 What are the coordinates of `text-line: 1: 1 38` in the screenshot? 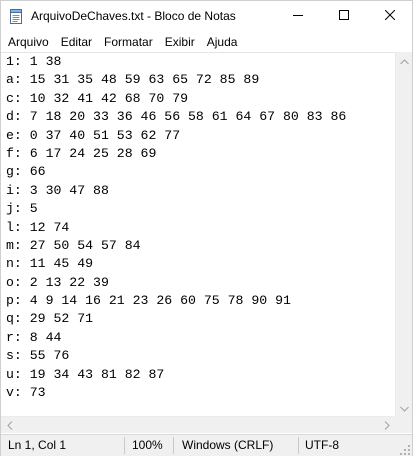 It's located at (34, 61).